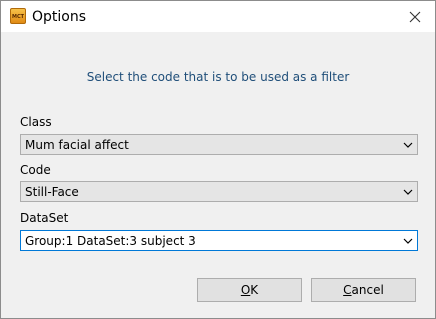 The image size is (436, 319). I want to click on ok-button: OK, so click(249, 290).